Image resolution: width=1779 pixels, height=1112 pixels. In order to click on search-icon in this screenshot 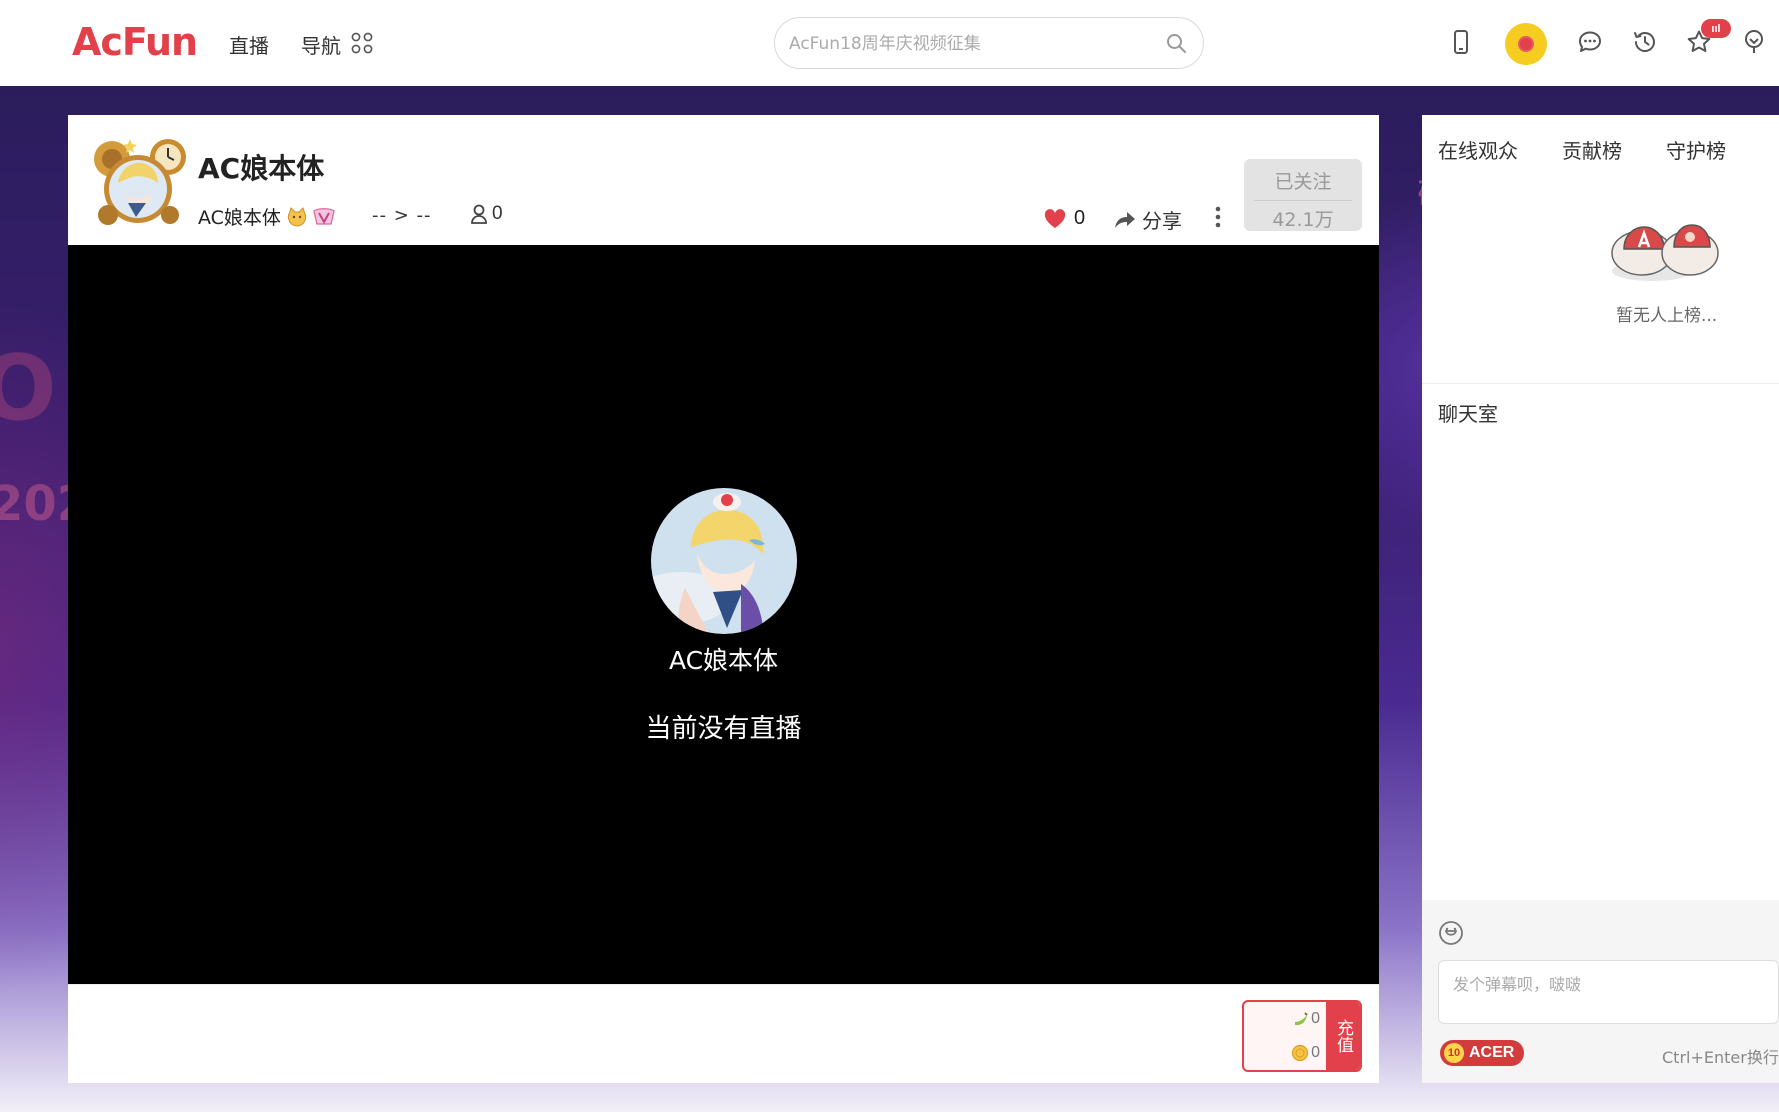, I will do `click(1176, 43)`.